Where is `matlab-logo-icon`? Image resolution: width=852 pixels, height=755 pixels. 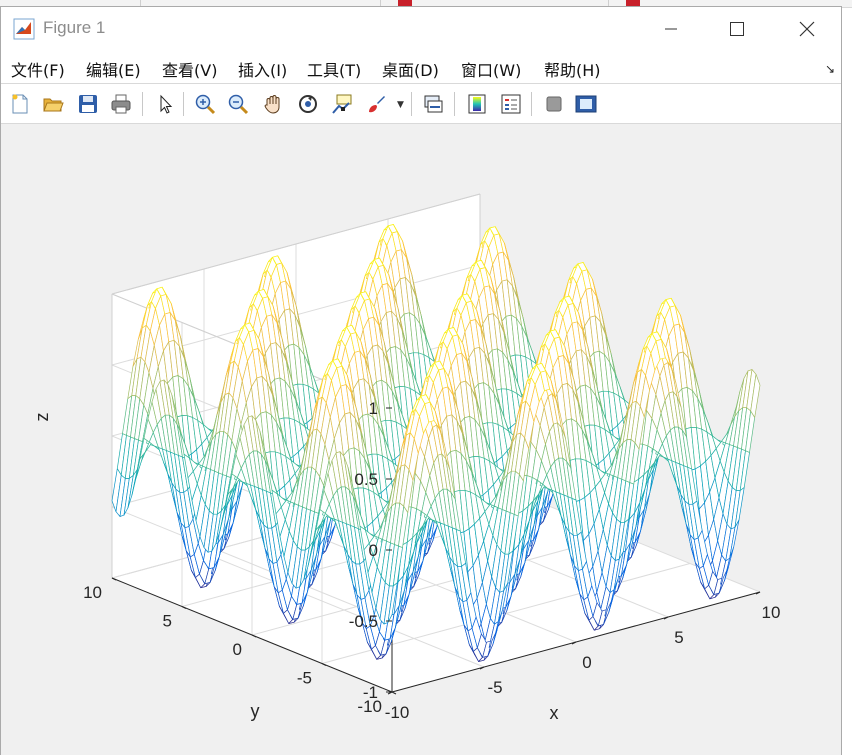 matlab-logo-icon is located at coordinates (24, 29).